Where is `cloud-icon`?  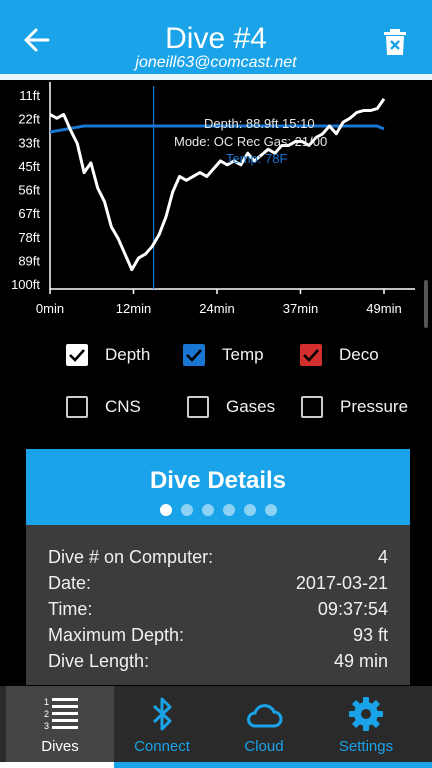
cloud-icon is located at coordinates (265, 716).